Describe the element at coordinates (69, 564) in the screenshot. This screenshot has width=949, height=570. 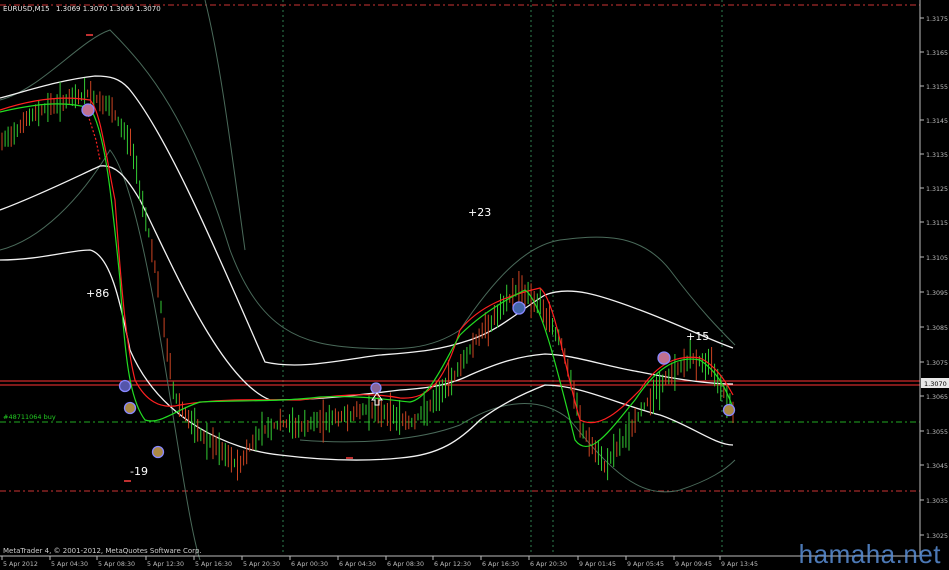
I see `x-tick-label: 5 Apr 04:30` at that location.